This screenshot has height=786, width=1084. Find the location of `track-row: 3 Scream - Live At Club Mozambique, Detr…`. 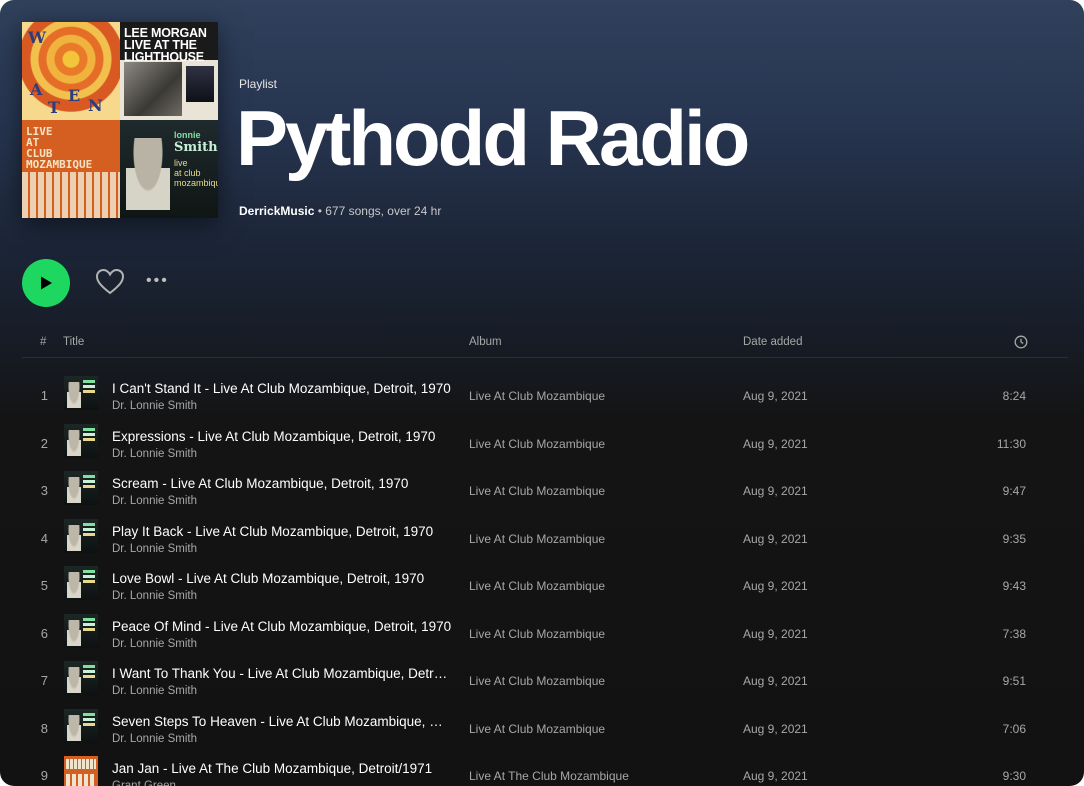

track-row: 3 Scream - Live At Club Mozambique, Detr… is located at coordinates (545, 491).